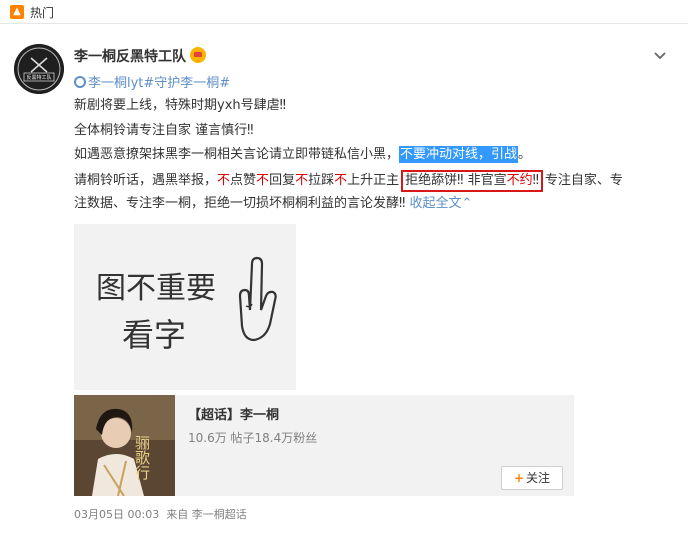 The height and width of the screenshot is (542, 688). Describe the element at coordinates (156, 288) in the screenshot. I see `svg-text: 图不重要` at that location.